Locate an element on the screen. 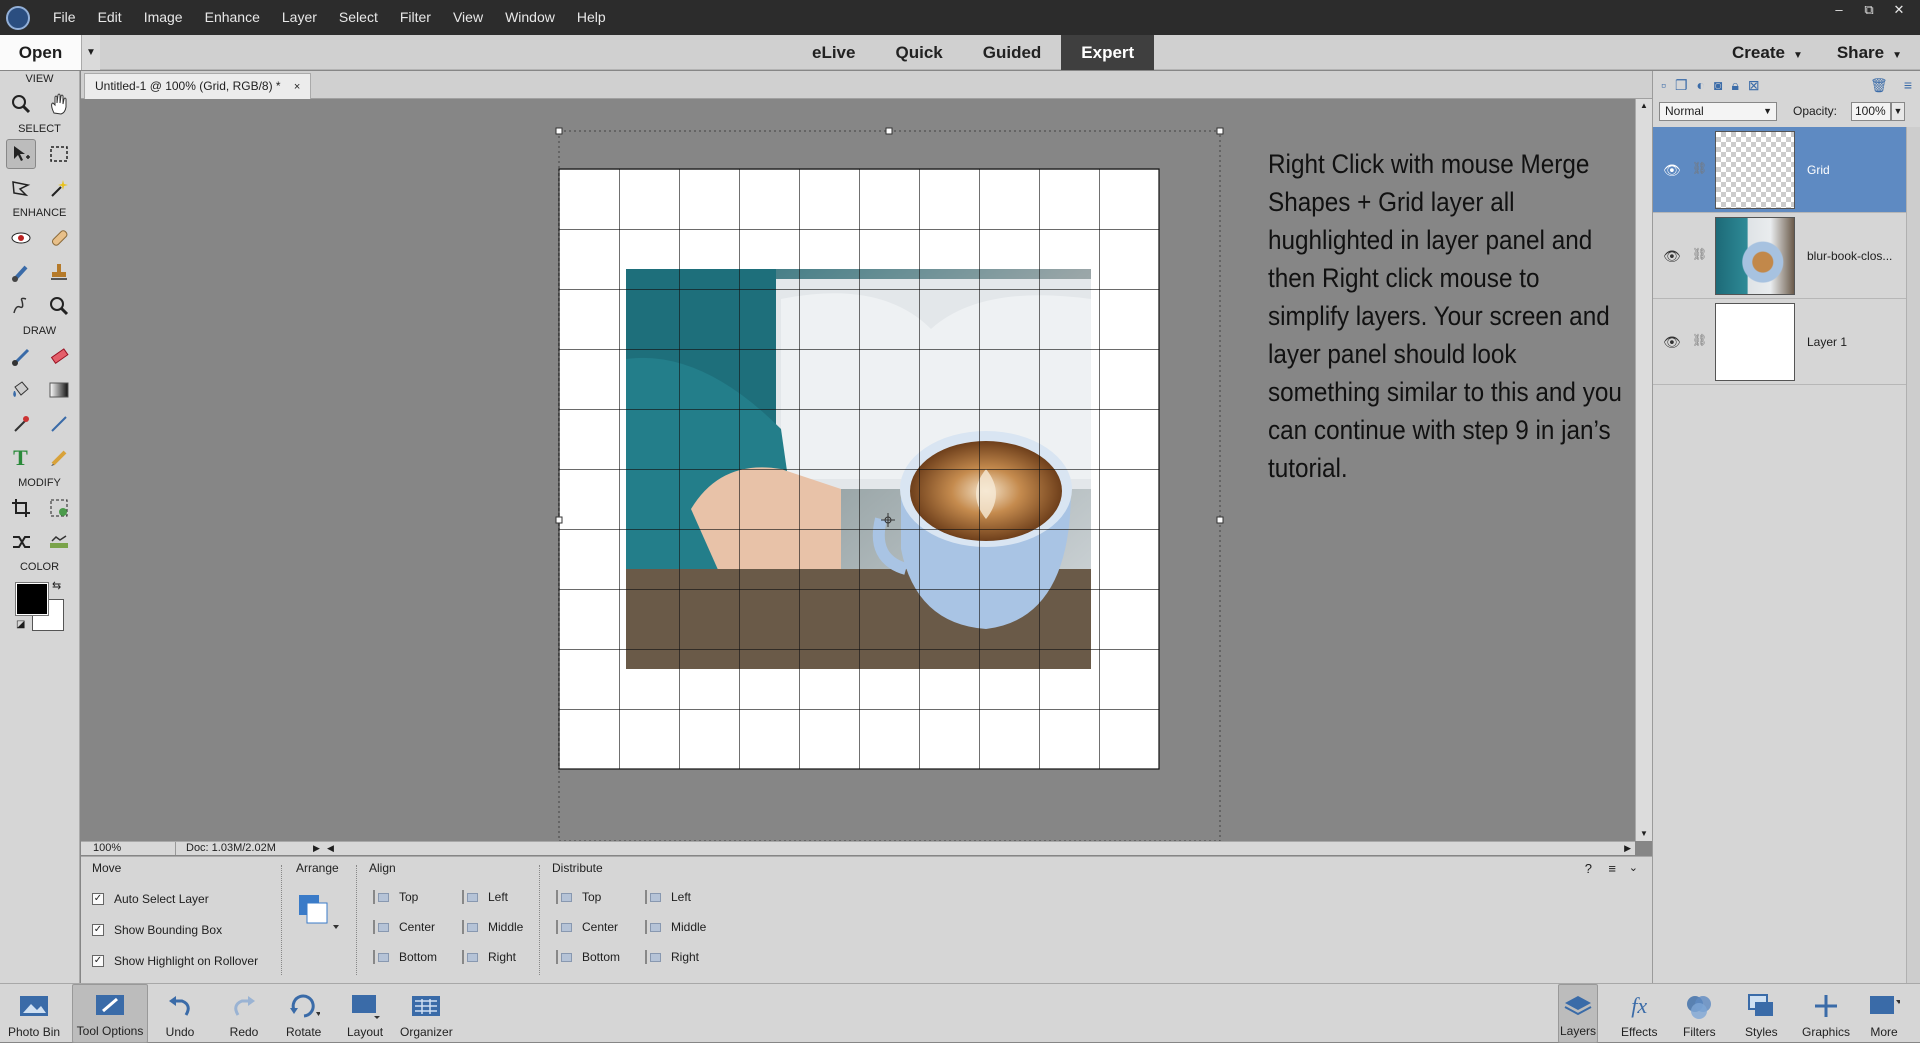 The height and width of the screenshot is (1043, 1920). bounding-box-checkbox: ✓ is located at coordinates (98, 930).